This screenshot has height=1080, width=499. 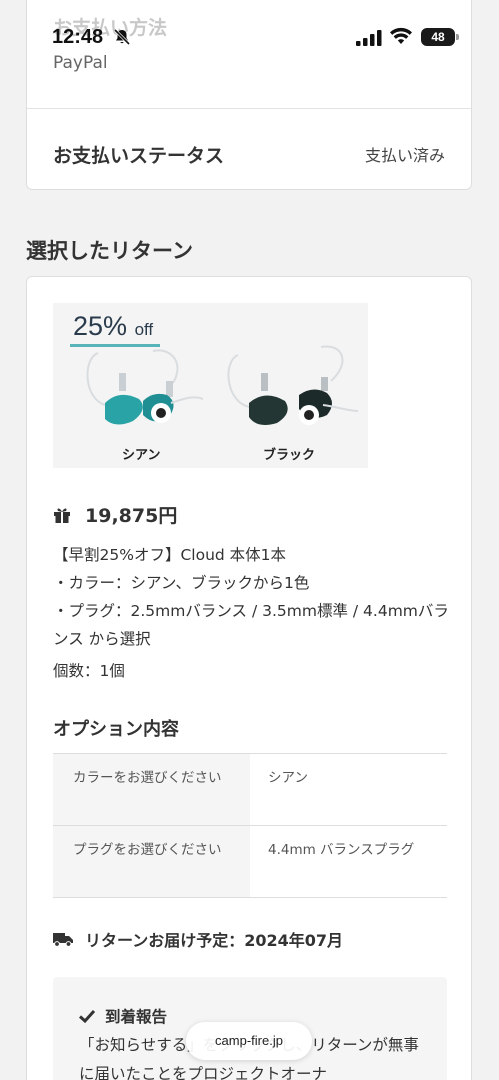 What do you see at coordinates (341, 850) in the screenshot?
I see `option-value: 4.4mm バランスプラグ` at bounding box center [341, 850].